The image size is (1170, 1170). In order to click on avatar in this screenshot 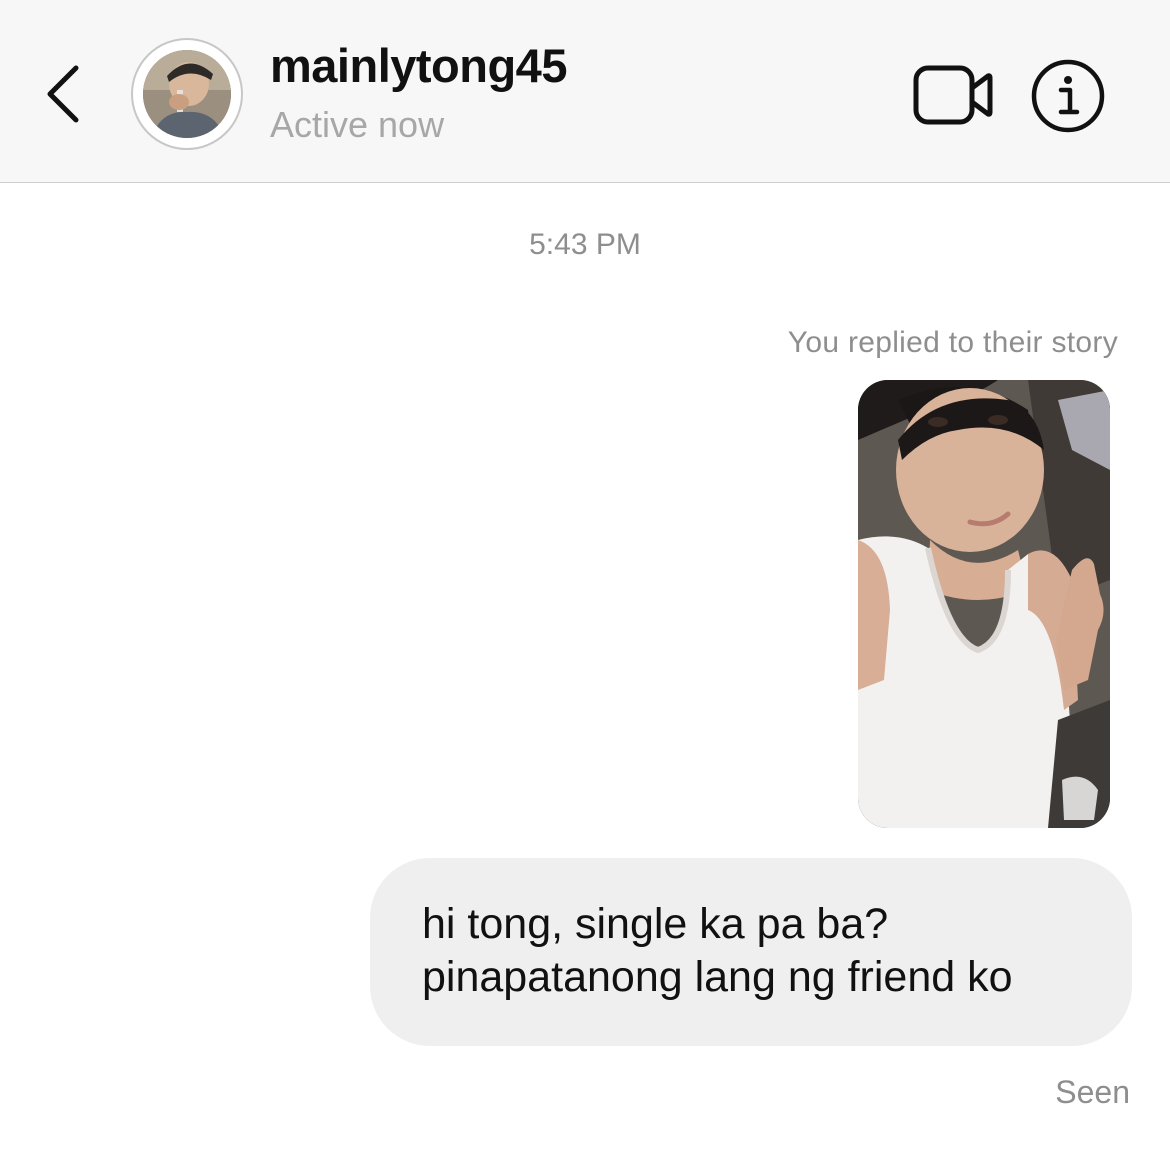, I will do `click(187, 94)`.